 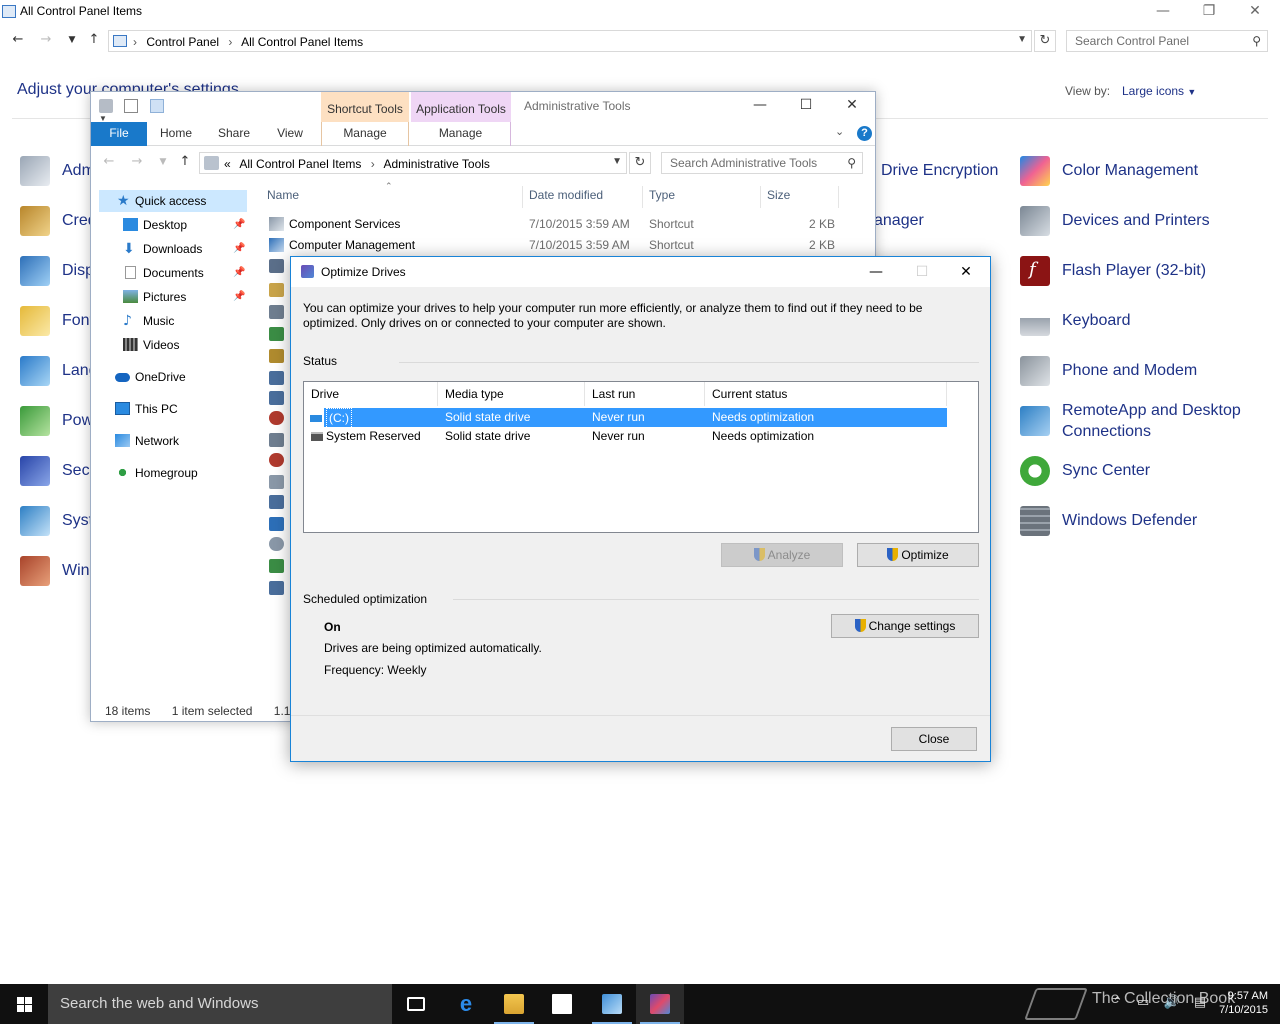 What do you see at coordinates (416, 1004) in the screenshot?
I see `task-view-button` at bounding box center [416, 1004].